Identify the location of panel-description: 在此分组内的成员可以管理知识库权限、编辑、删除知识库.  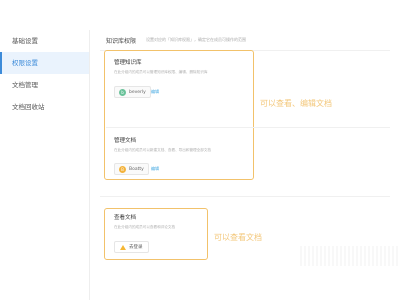
(161, 72).